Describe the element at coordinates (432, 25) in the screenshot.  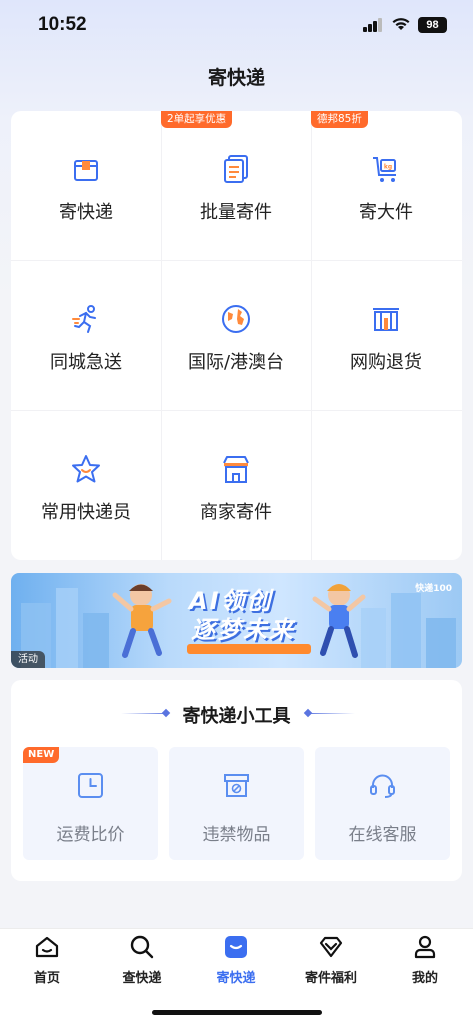
I see `battery-indicator: 98` at that location.